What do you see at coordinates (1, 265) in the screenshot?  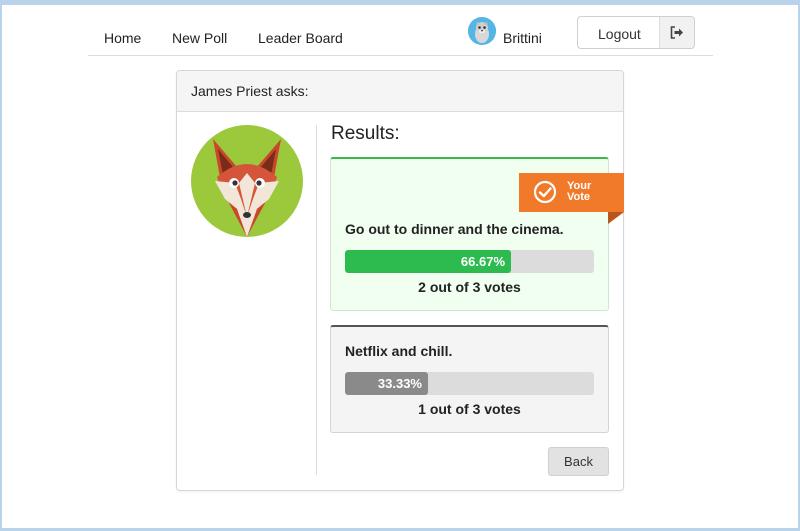 I see `window-left-border` at bounding box center [1, 265].